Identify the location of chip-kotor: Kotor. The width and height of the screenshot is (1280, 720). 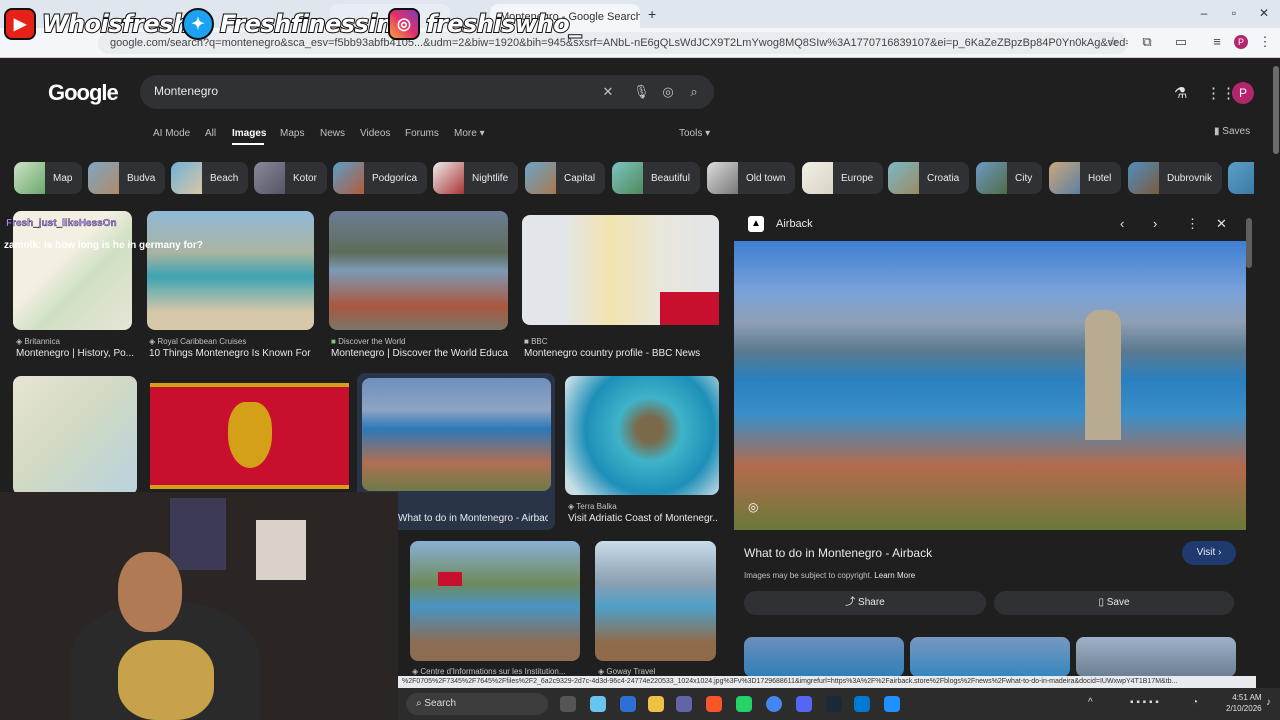
(290, 178).